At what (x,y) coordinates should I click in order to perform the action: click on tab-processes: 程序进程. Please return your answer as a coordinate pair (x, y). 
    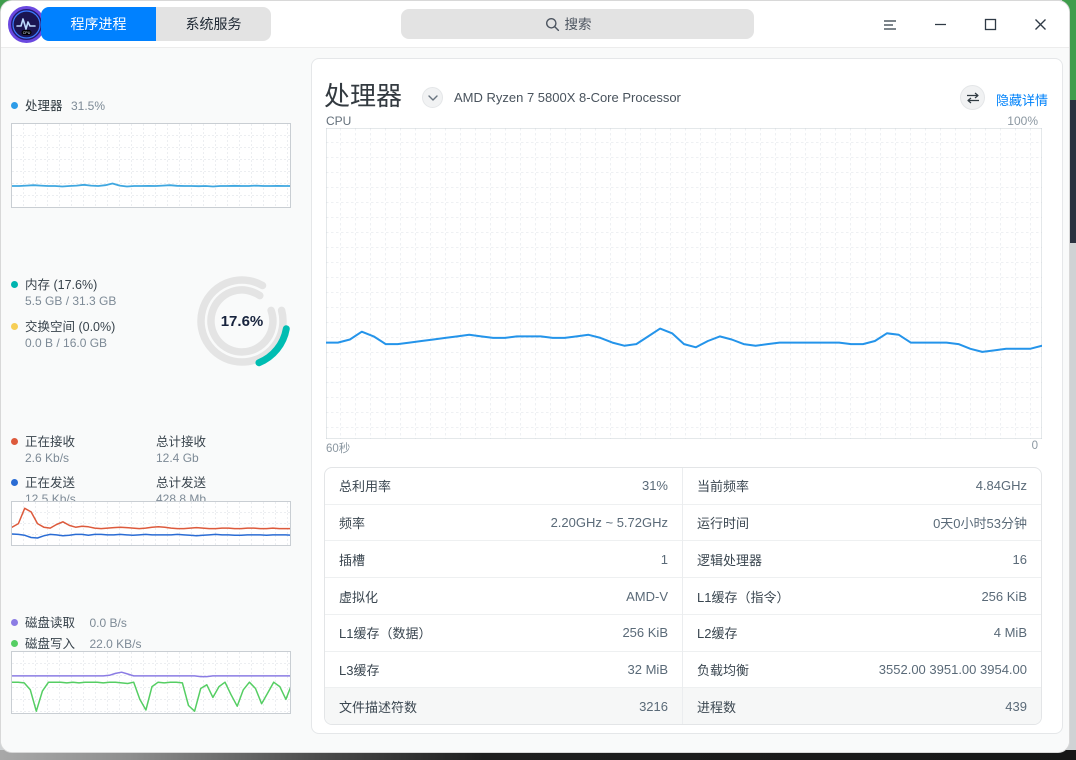
    Looking at the image, I should click on (98, 24).